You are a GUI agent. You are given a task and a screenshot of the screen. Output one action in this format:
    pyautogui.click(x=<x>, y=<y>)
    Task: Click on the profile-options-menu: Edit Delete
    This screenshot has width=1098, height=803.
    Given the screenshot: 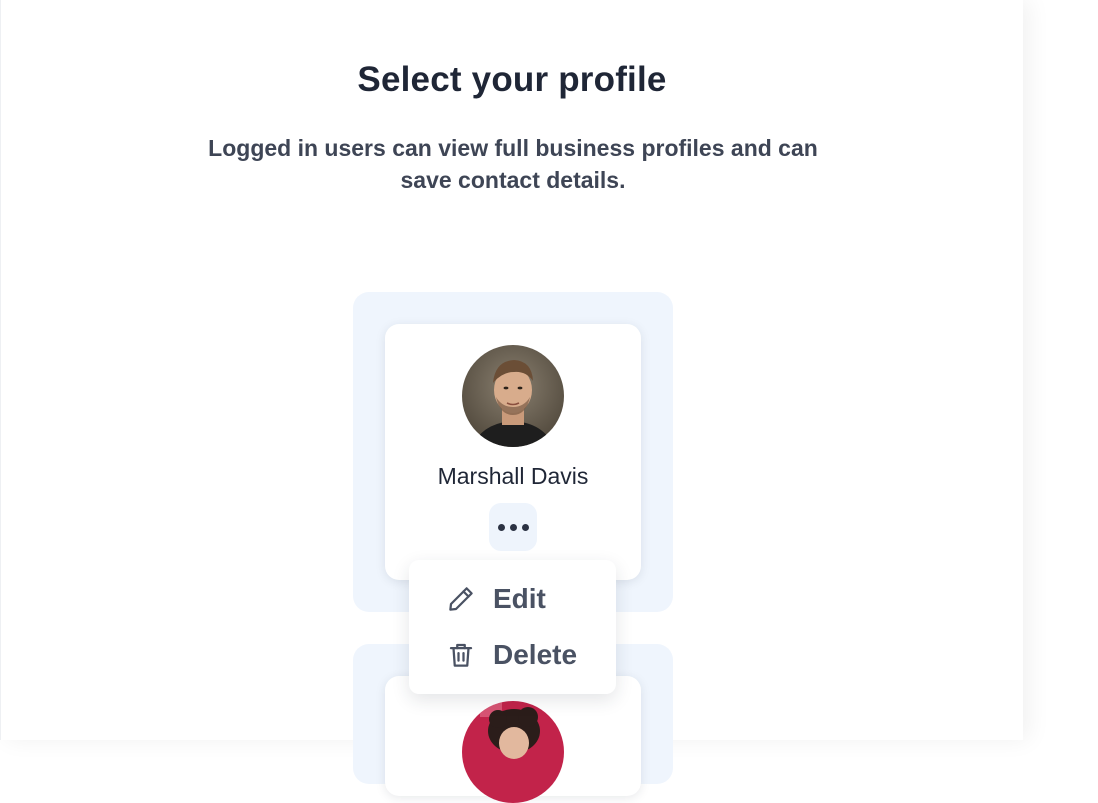 What is the action you would take?
    pyautogui.click(x=512, y=627)
    